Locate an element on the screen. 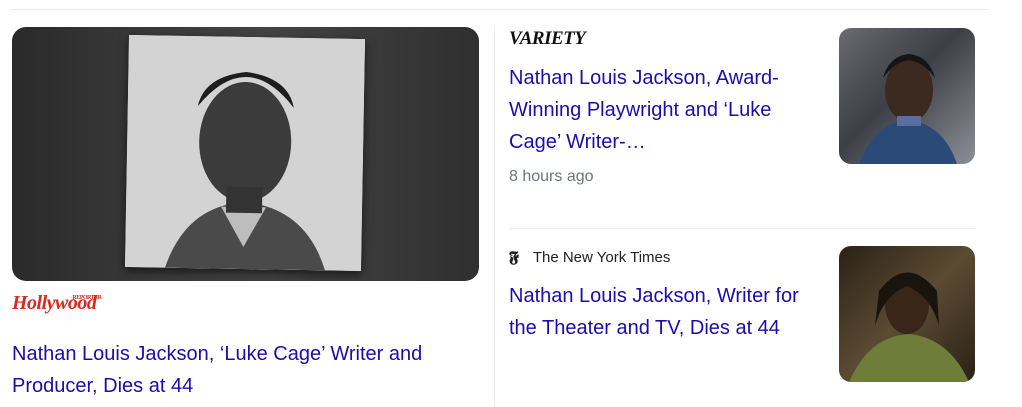 The width and height of the screenshot is (1022, 407). column-divider is located at coordinates (494, 217).